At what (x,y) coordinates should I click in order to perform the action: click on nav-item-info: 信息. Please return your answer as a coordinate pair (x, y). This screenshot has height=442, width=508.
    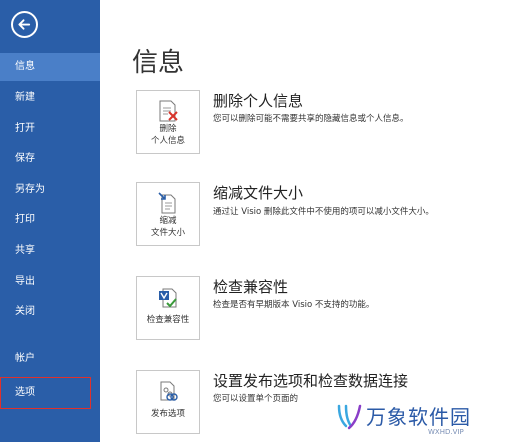
    Looking at the image, I should click on (50, 67).